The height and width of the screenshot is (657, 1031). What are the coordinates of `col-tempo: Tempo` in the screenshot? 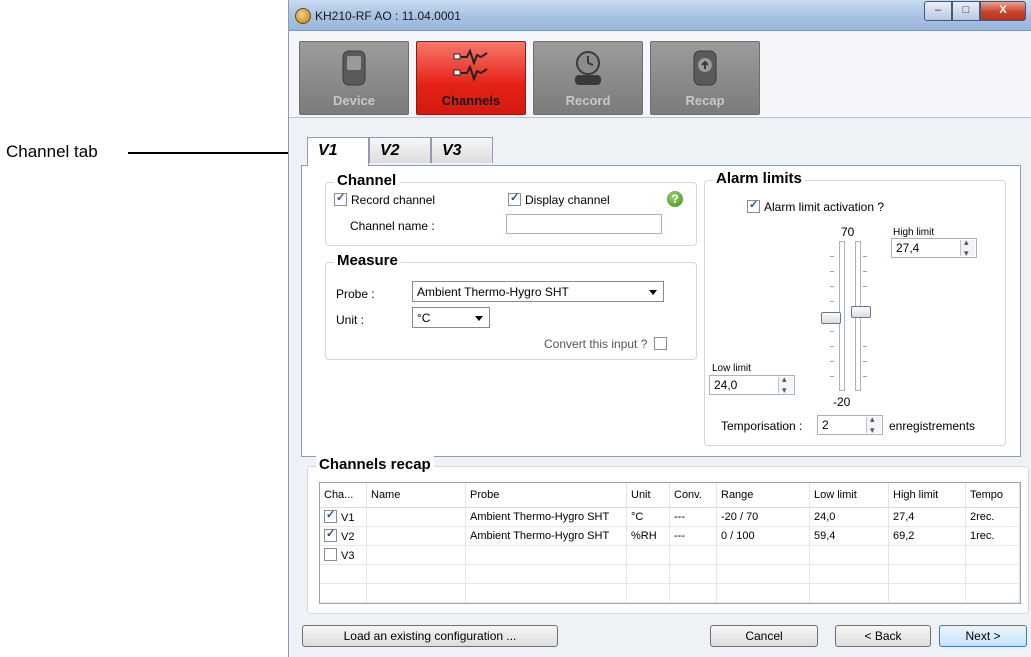 It's located at (992, 495).